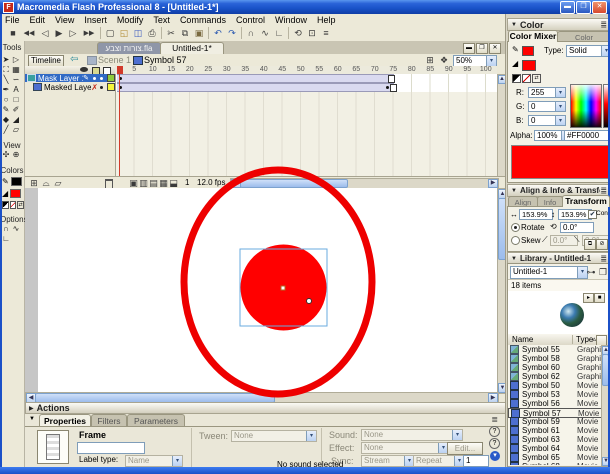 The height and width of the screenshot is (474, 610). Describe the element at coordinates (138, 33) in the screenshot. I see `save-icon: ◫` at that location.